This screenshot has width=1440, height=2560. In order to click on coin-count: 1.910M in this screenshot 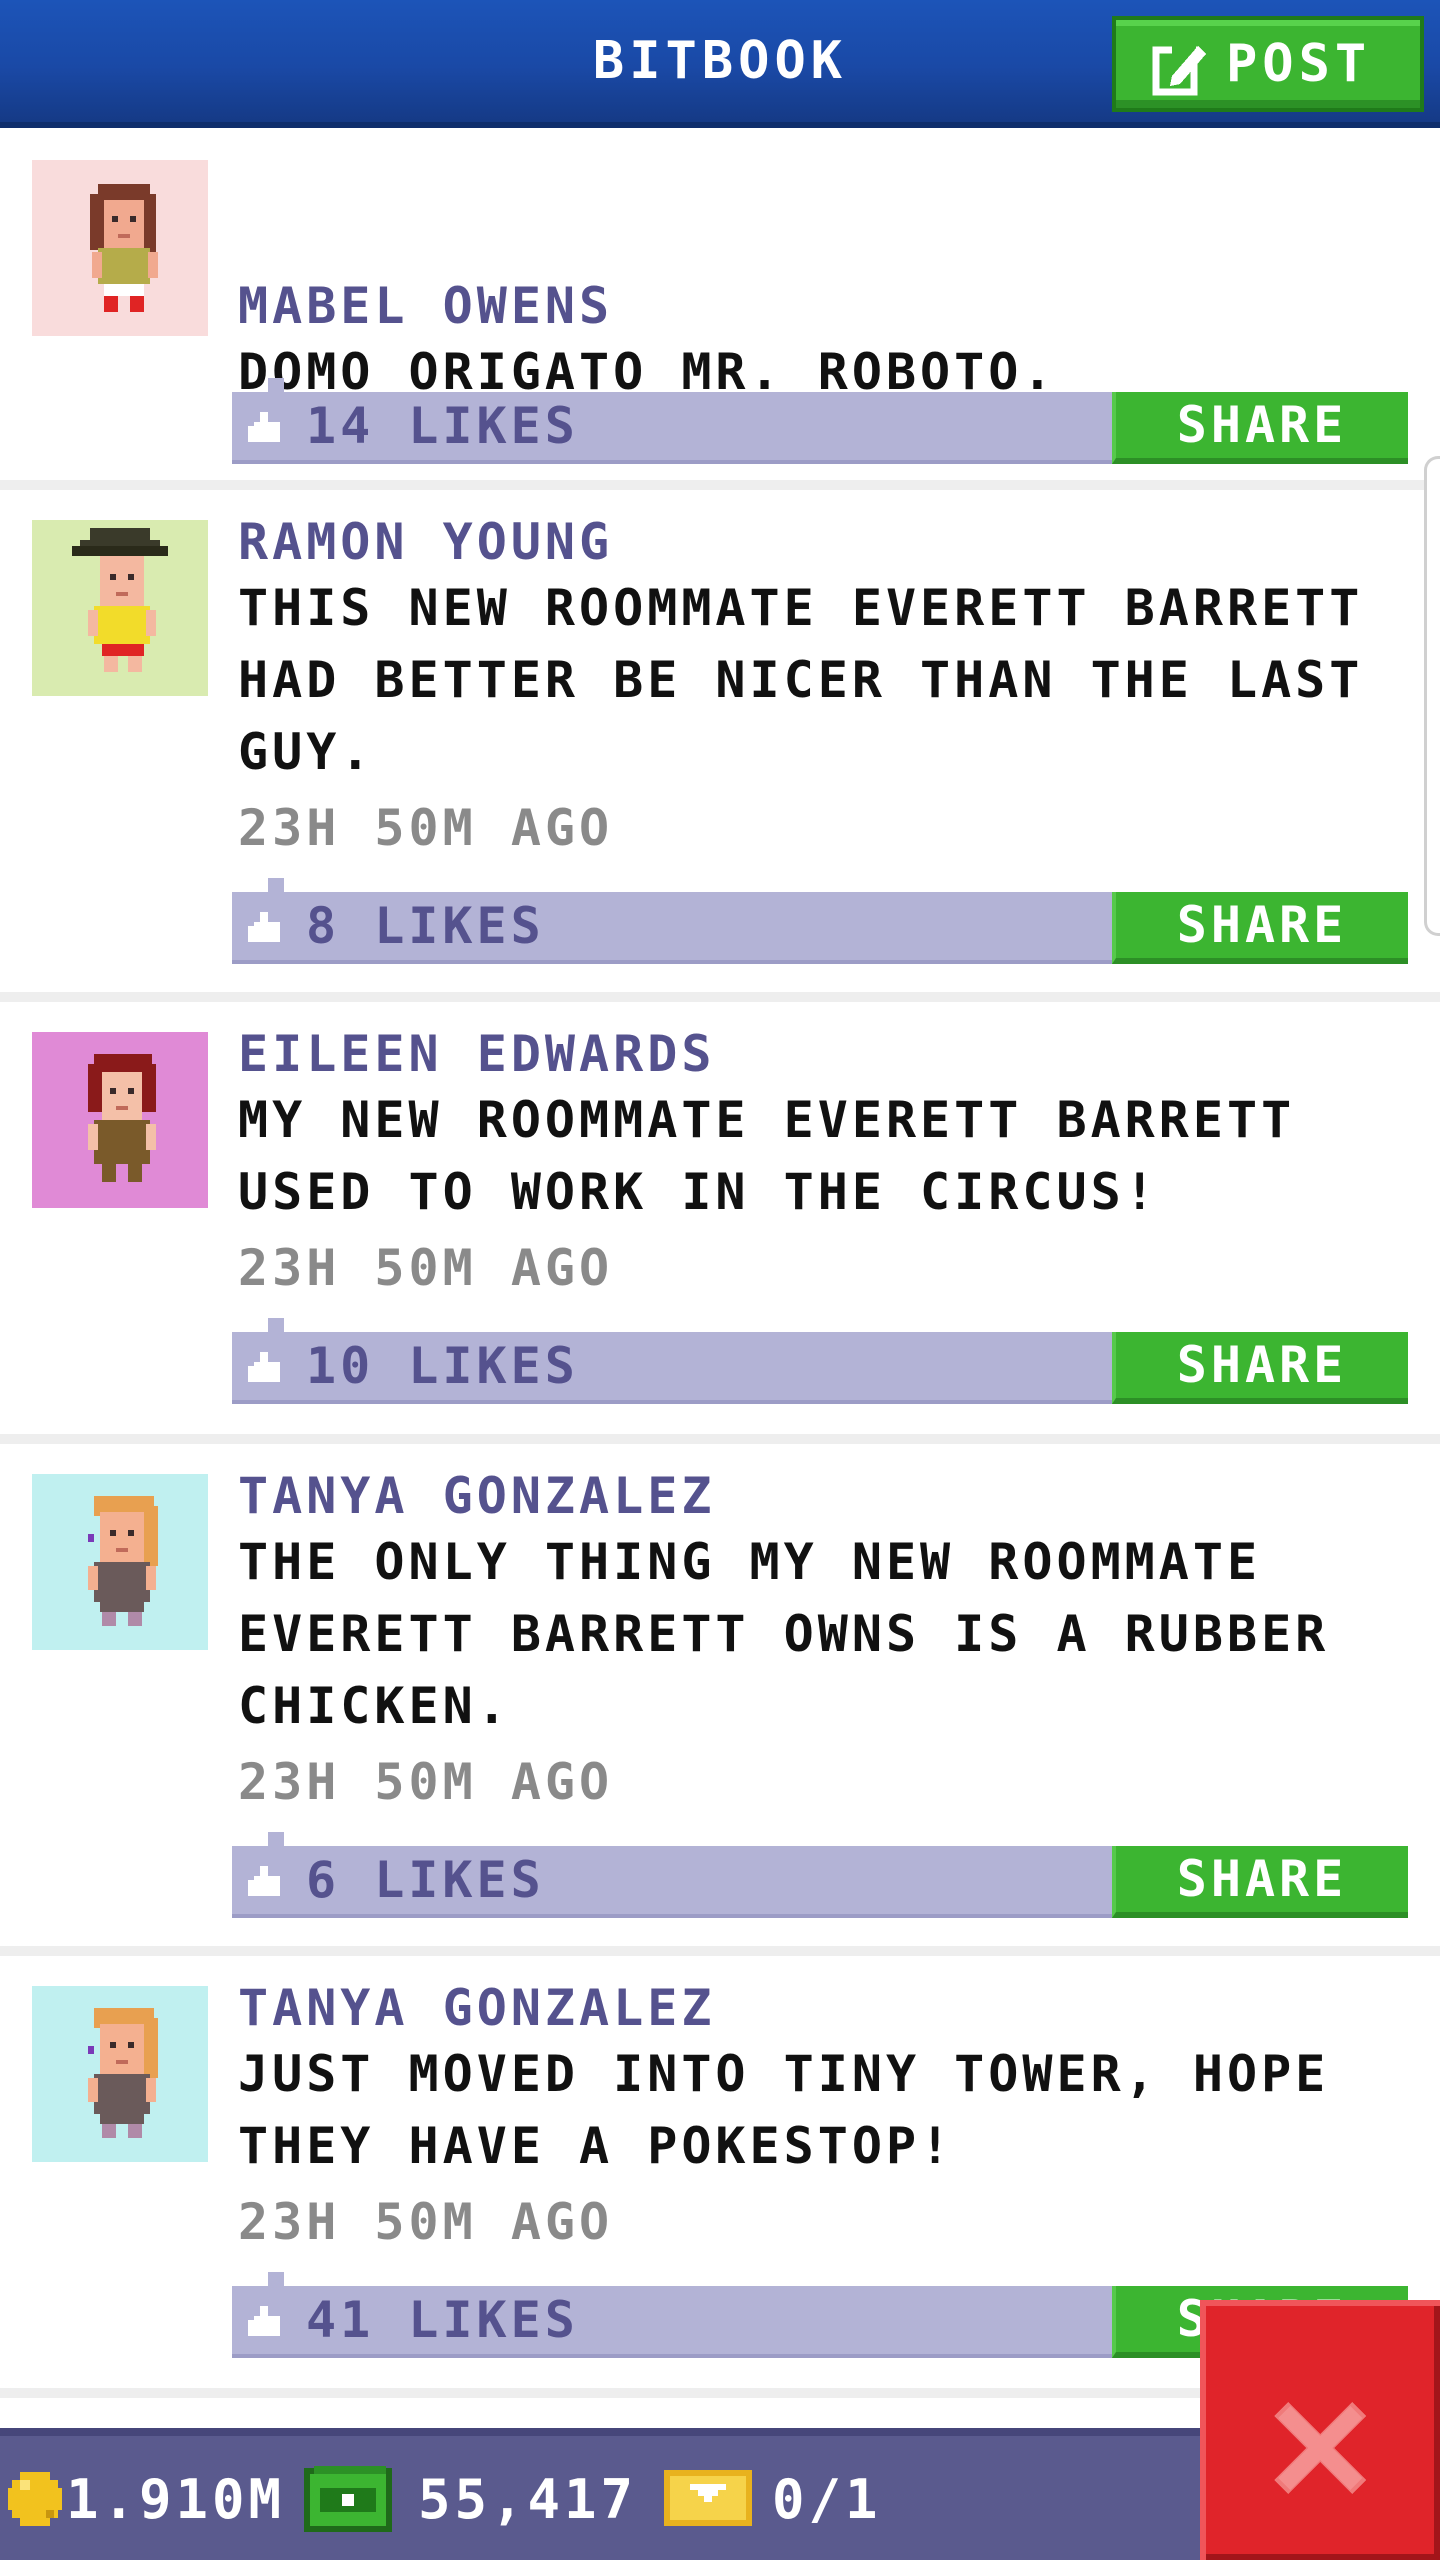, I will do `click(176, 2499)`.